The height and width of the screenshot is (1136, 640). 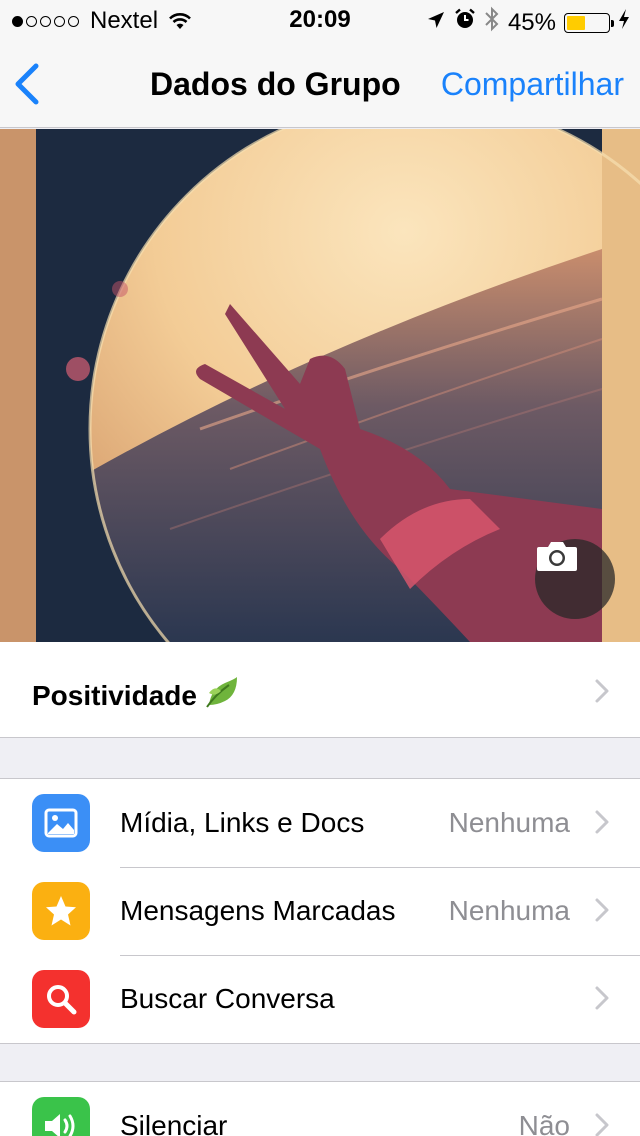 I want to click on navigation-bar: Dados do Grupo Compartilhar, so click(x=320, y=84).